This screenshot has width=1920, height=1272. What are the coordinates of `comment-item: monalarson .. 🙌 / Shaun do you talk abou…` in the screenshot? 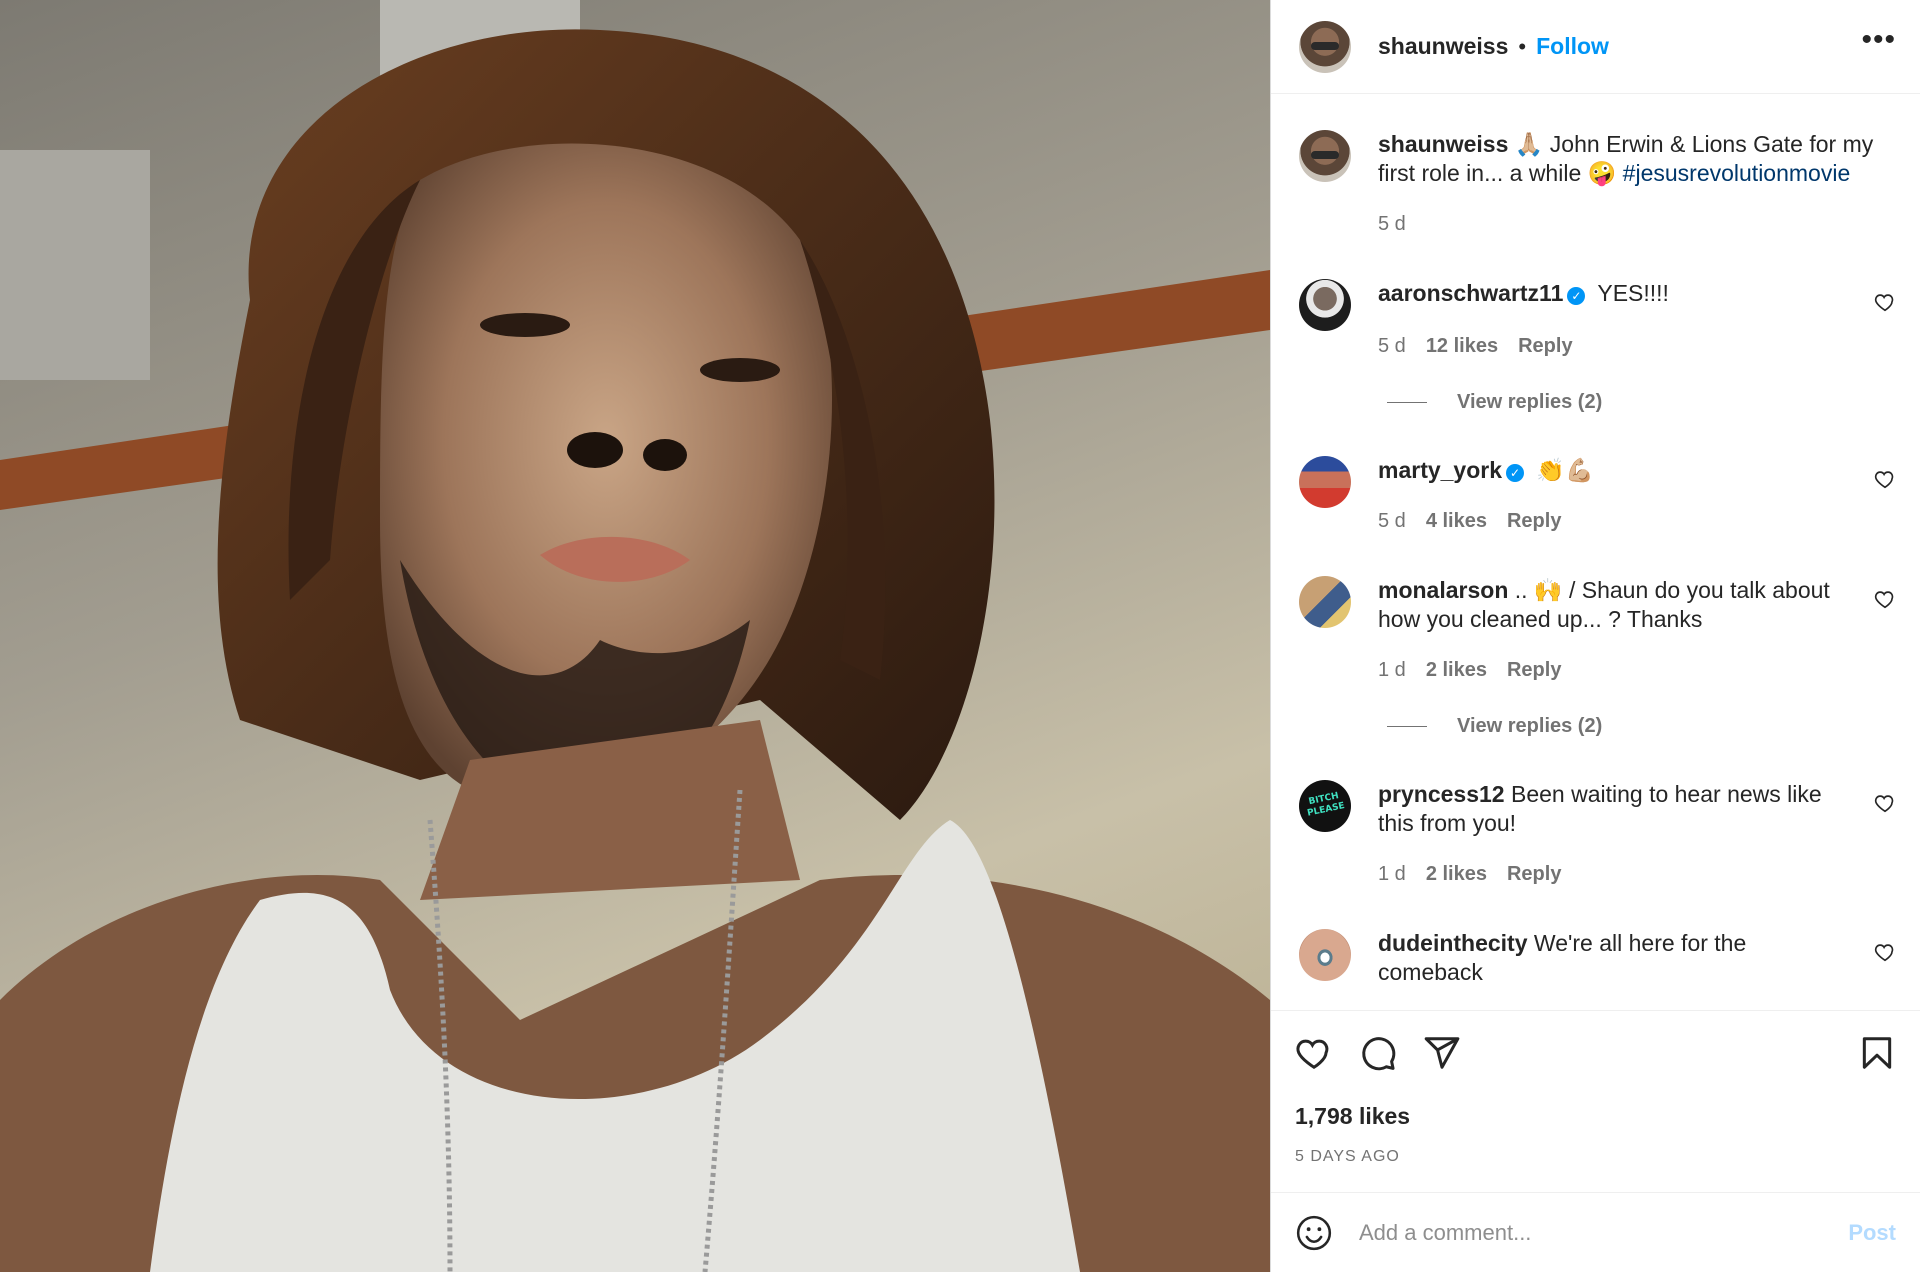 It's located at (1597, 630).